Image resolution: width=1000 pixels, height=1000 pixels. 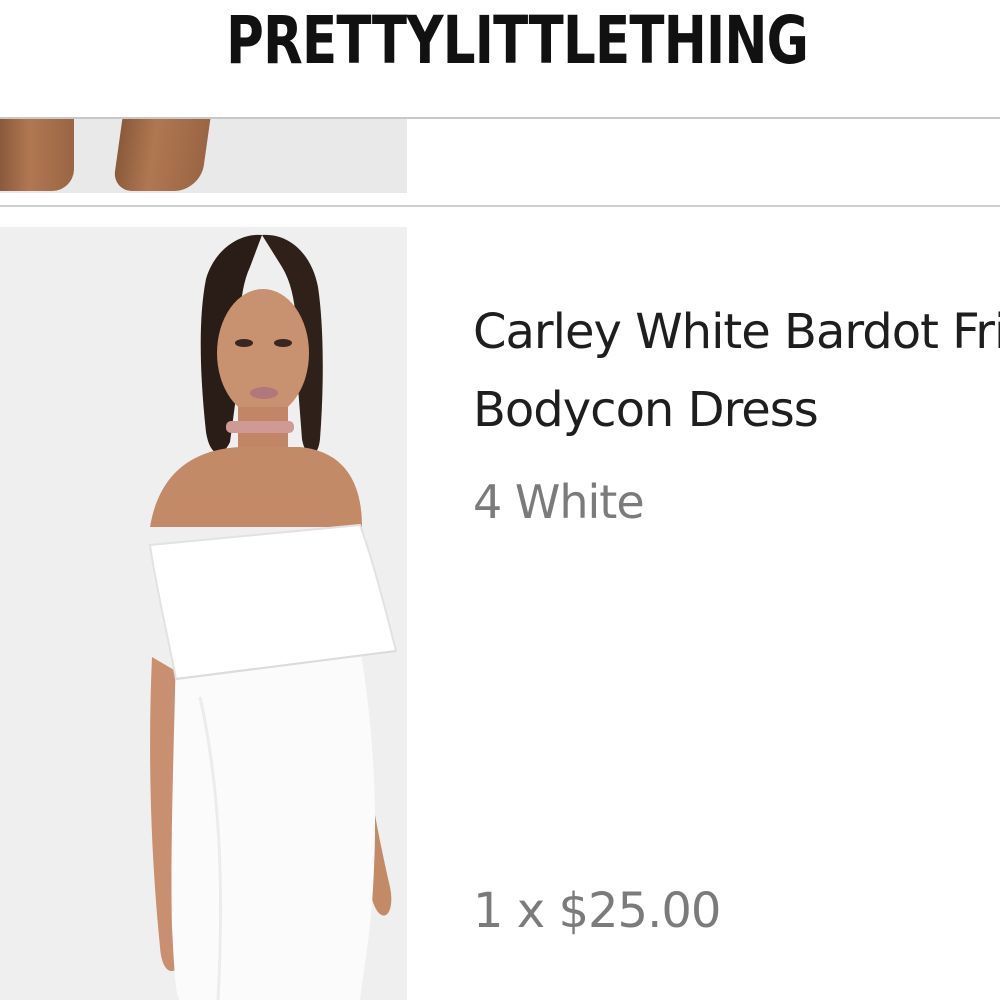 What do you see at coordinates (162, 155) in the screenshot?
I see `model-leg-right` at bounding box center [162, 155].